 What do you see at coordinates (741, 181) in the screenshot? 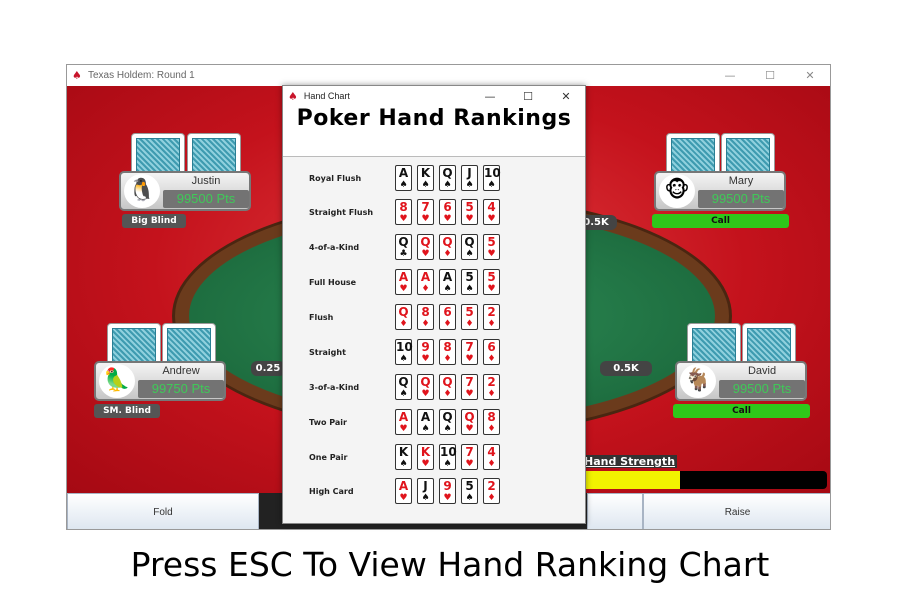
I see `player-name: Mary` at bounding box center [741, 181].